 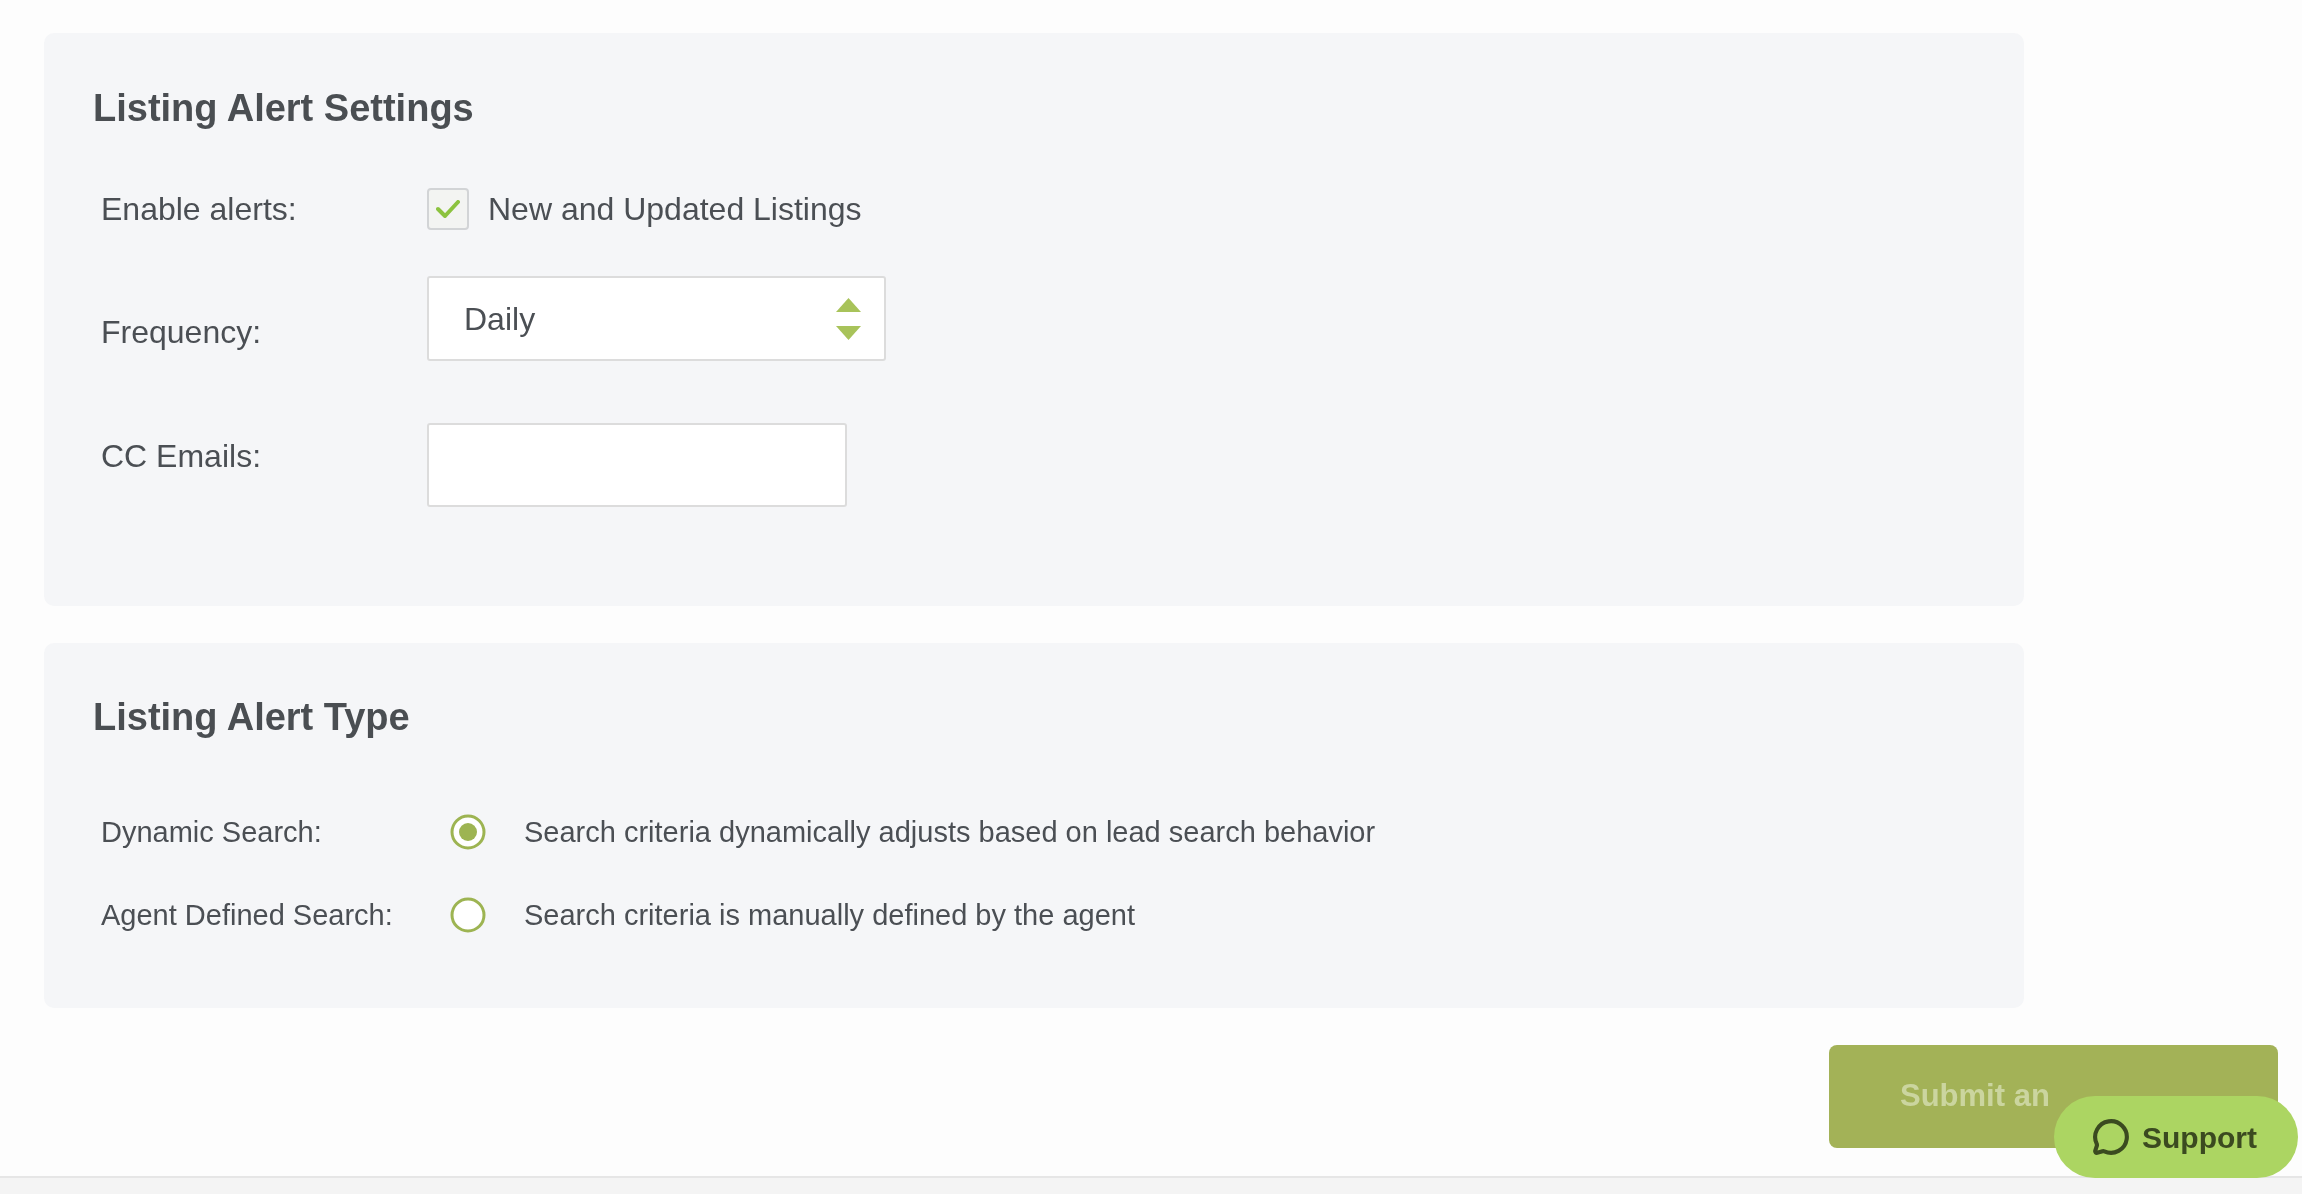 I want to click on field-label: Enable alerts:, so click(x=199, y=209).